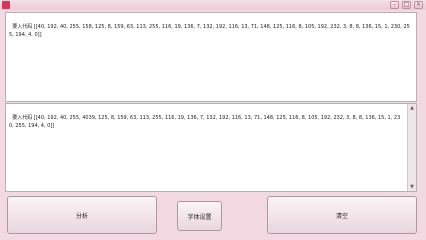  Describe the element at coordinates (411, 147) in the screenshot. I see `vertical-scrollbar: ▲ ▼` at that location.